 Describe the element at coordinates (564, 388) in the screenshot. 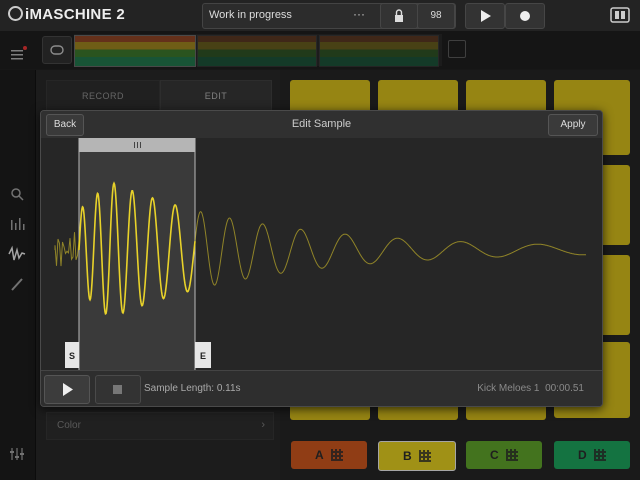

I see `sample-duration: 00:00.51` at that location.